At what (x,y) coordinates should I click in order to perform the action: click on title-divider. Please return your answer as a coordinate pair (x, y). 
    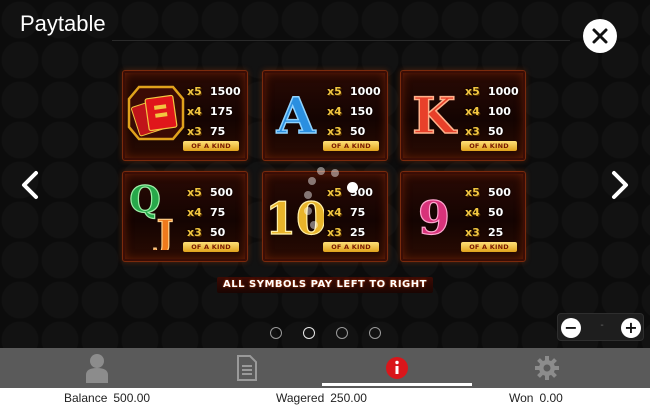
    Looking at the image, I should click on (341, 40).